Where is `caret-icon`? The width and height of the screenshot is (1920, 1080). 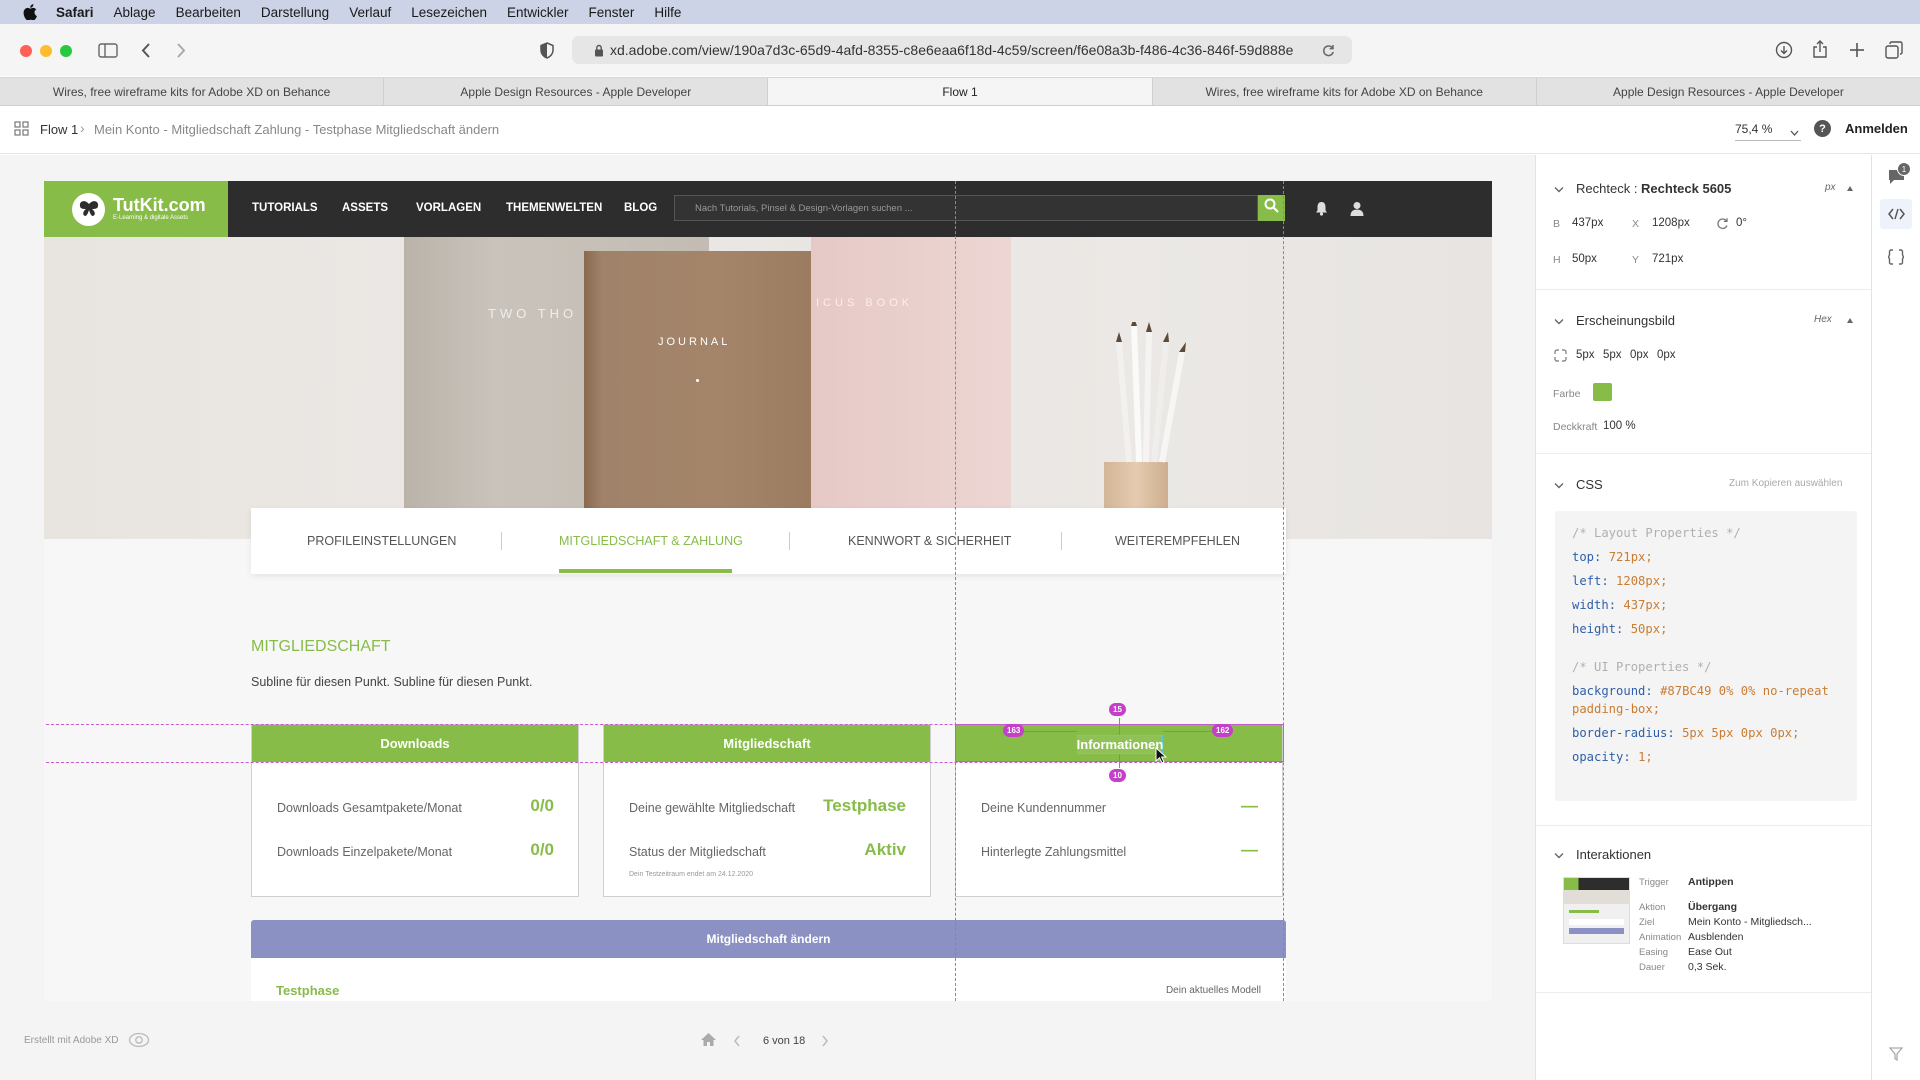
caret-icon is located at coordinates (1850, 188).